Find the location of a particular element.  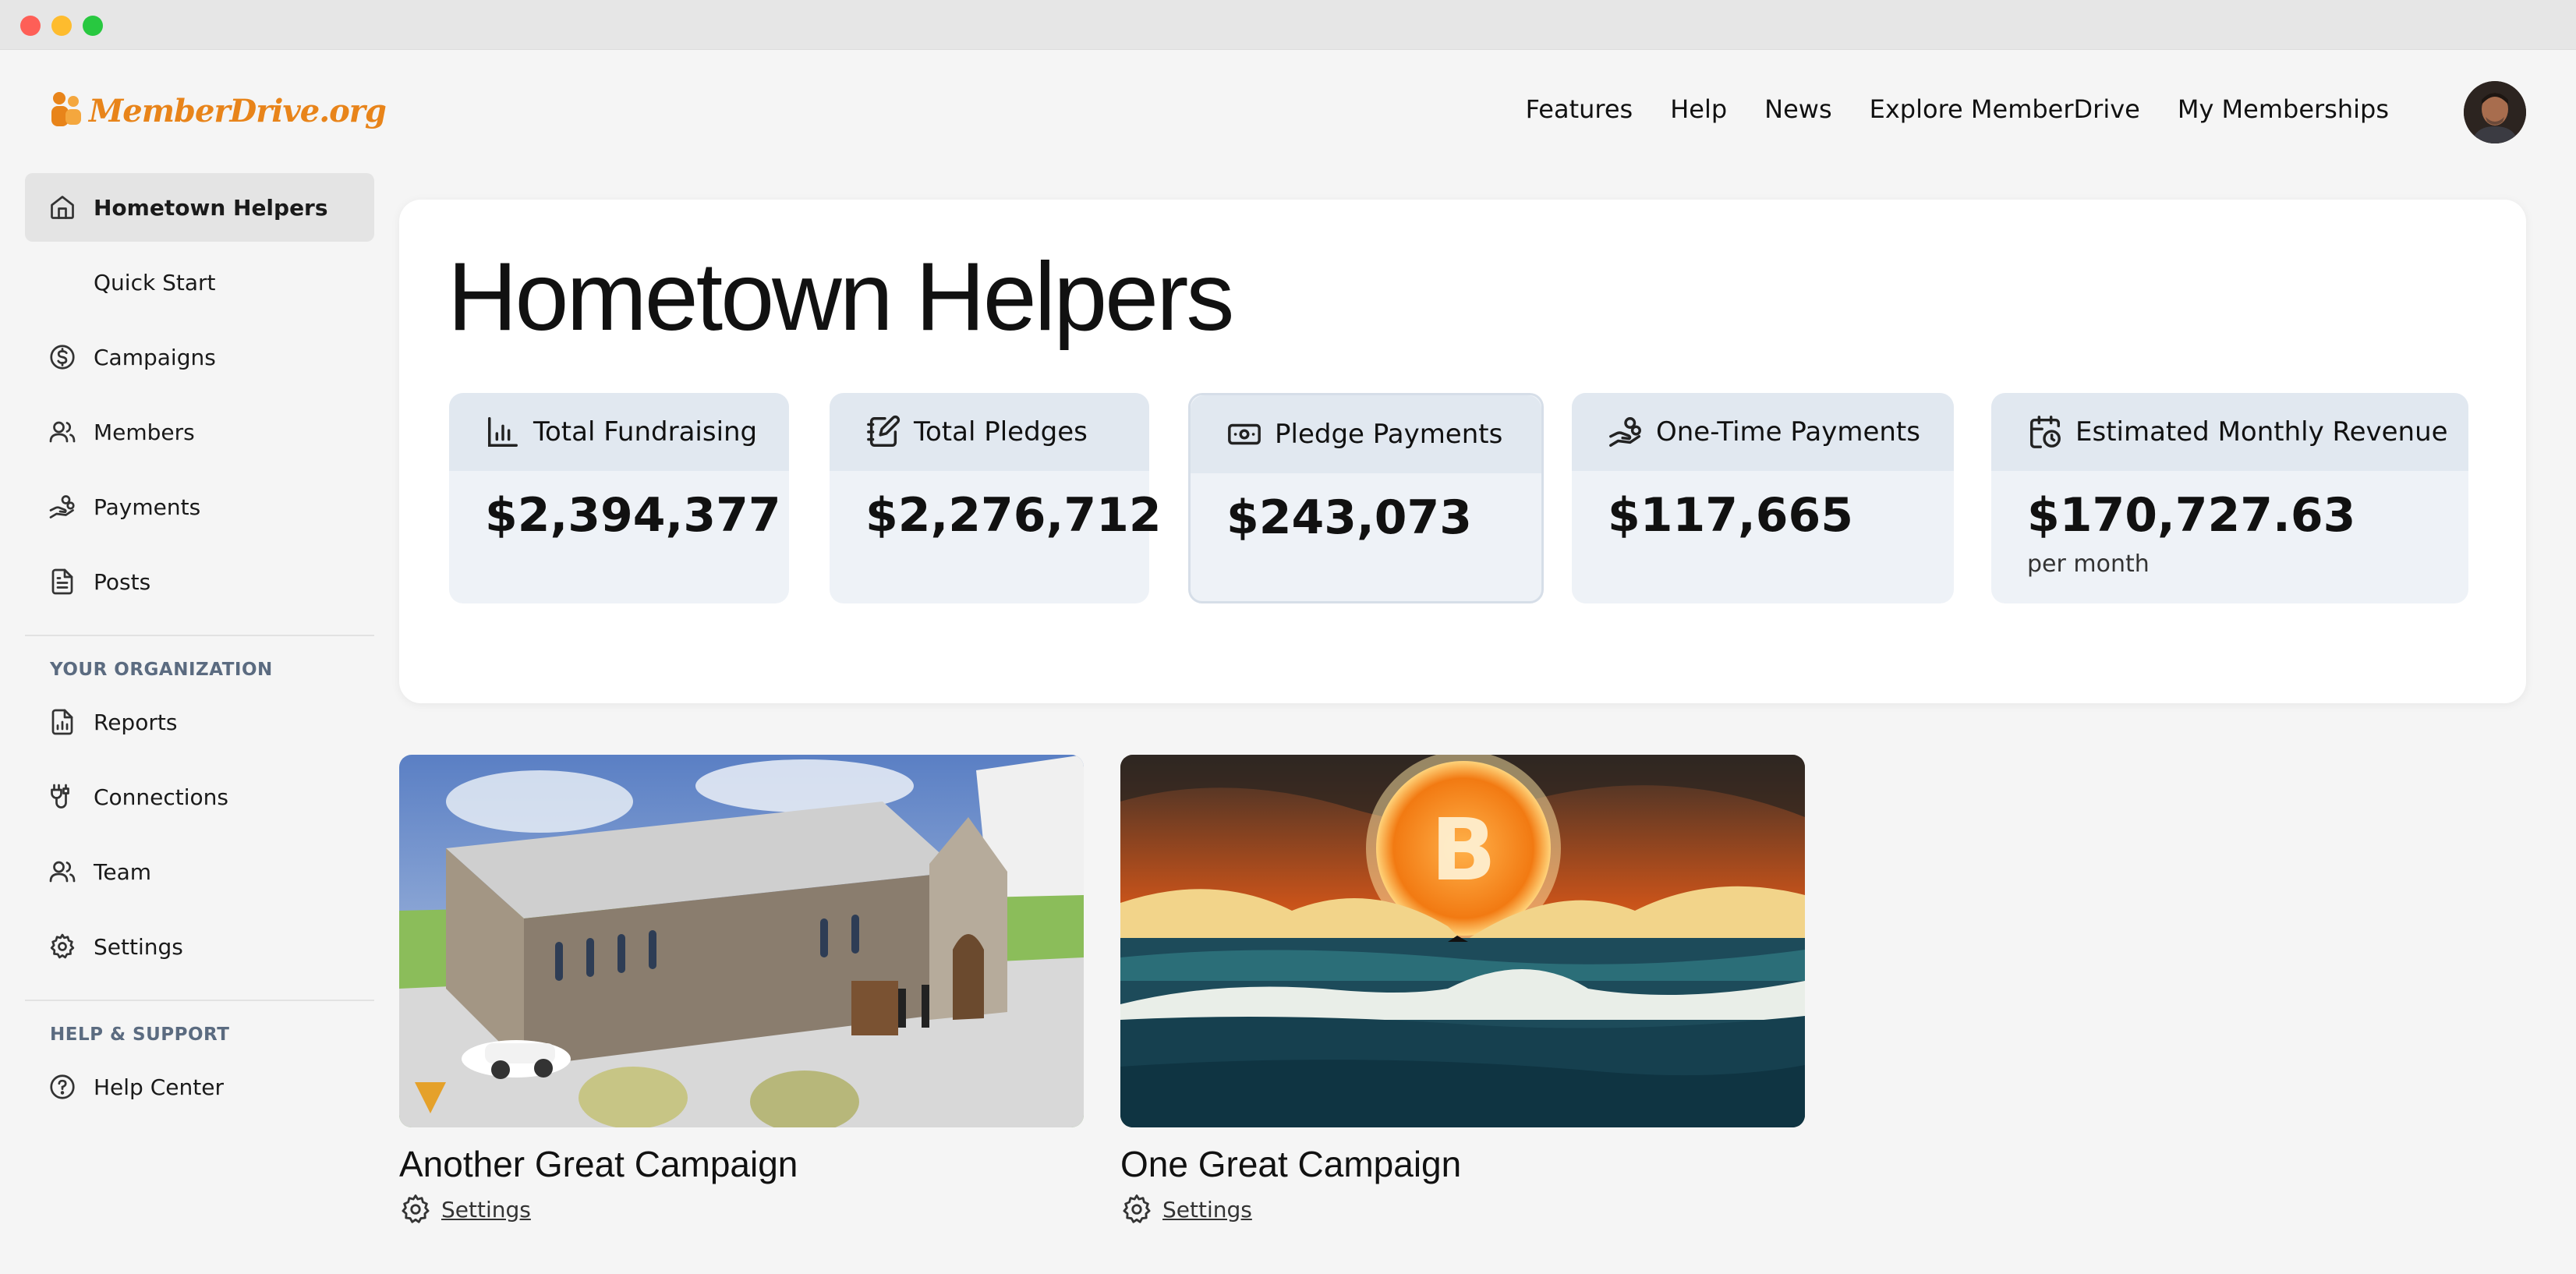

sidebar-item-team: Team is located at coordinates (199, 871).